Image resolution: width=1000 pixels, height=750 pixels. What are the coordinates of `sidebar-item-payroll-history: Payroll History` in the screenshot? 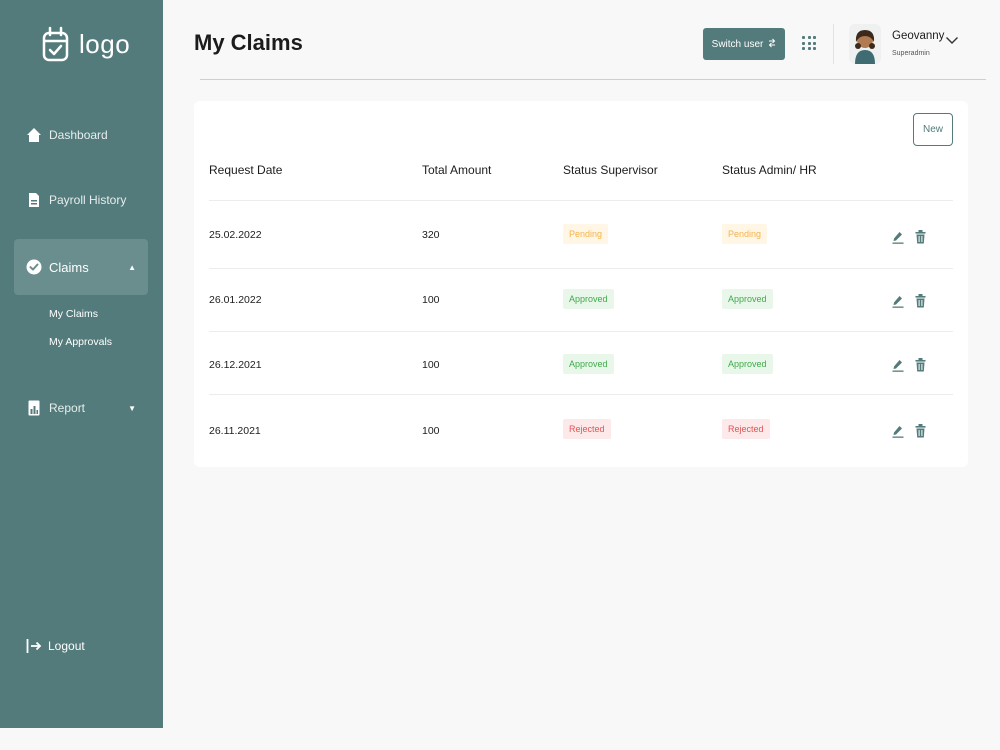 It's located at (81, 200).